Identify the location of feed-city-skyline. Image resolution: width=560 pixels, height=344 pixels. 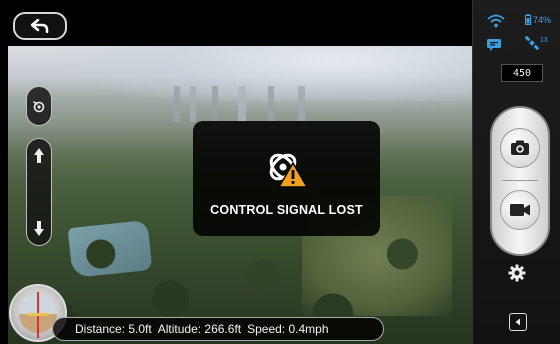
(268, 104).